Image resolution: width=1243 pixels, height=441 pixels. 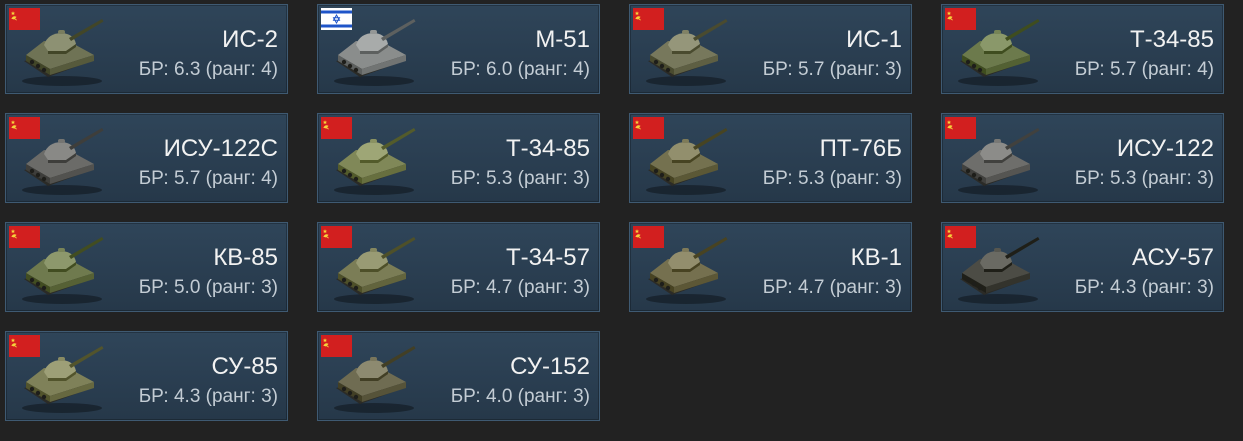 What do you see at coordinates (146, 49) in the screenshot?
I see `vehicle-card: ИС-2 БР: 6.3 (ранг: 4)` at bounding box center [146, 49].